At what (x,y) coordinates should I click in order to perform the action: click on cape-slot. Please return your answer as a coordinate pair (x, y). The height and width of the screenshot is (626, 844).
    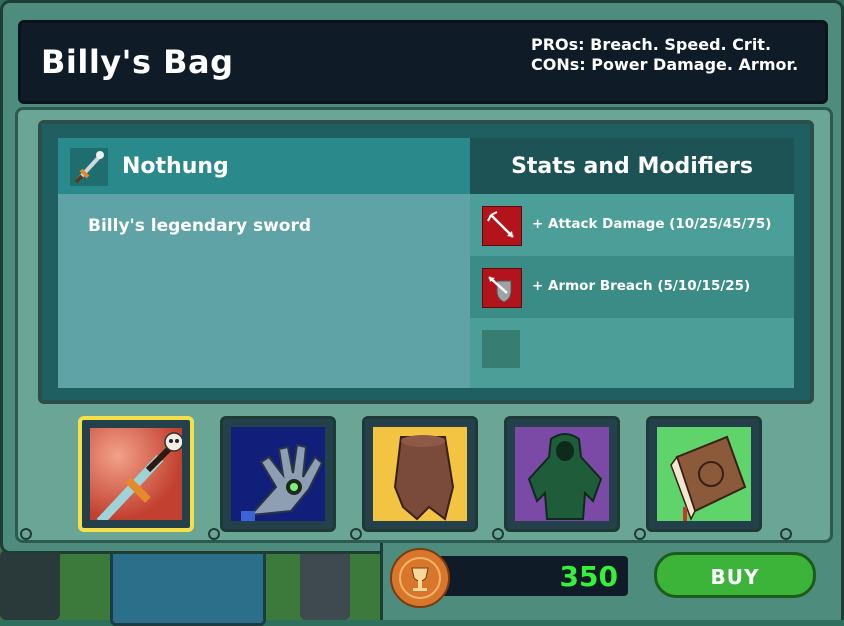
    Looking at the image, I should click on (420, 474).